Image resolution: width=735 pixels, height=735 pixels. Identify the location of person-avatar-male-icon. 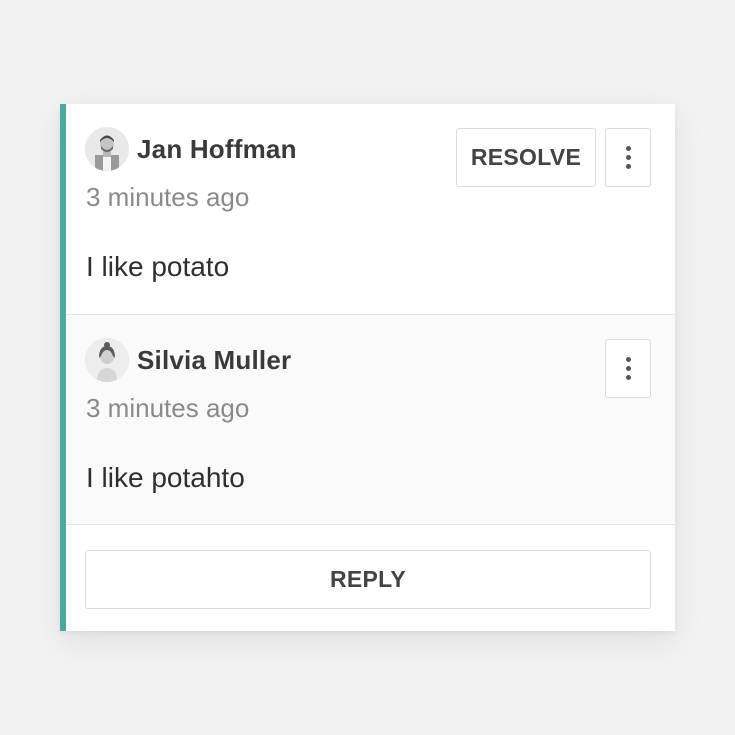
(107, 149).